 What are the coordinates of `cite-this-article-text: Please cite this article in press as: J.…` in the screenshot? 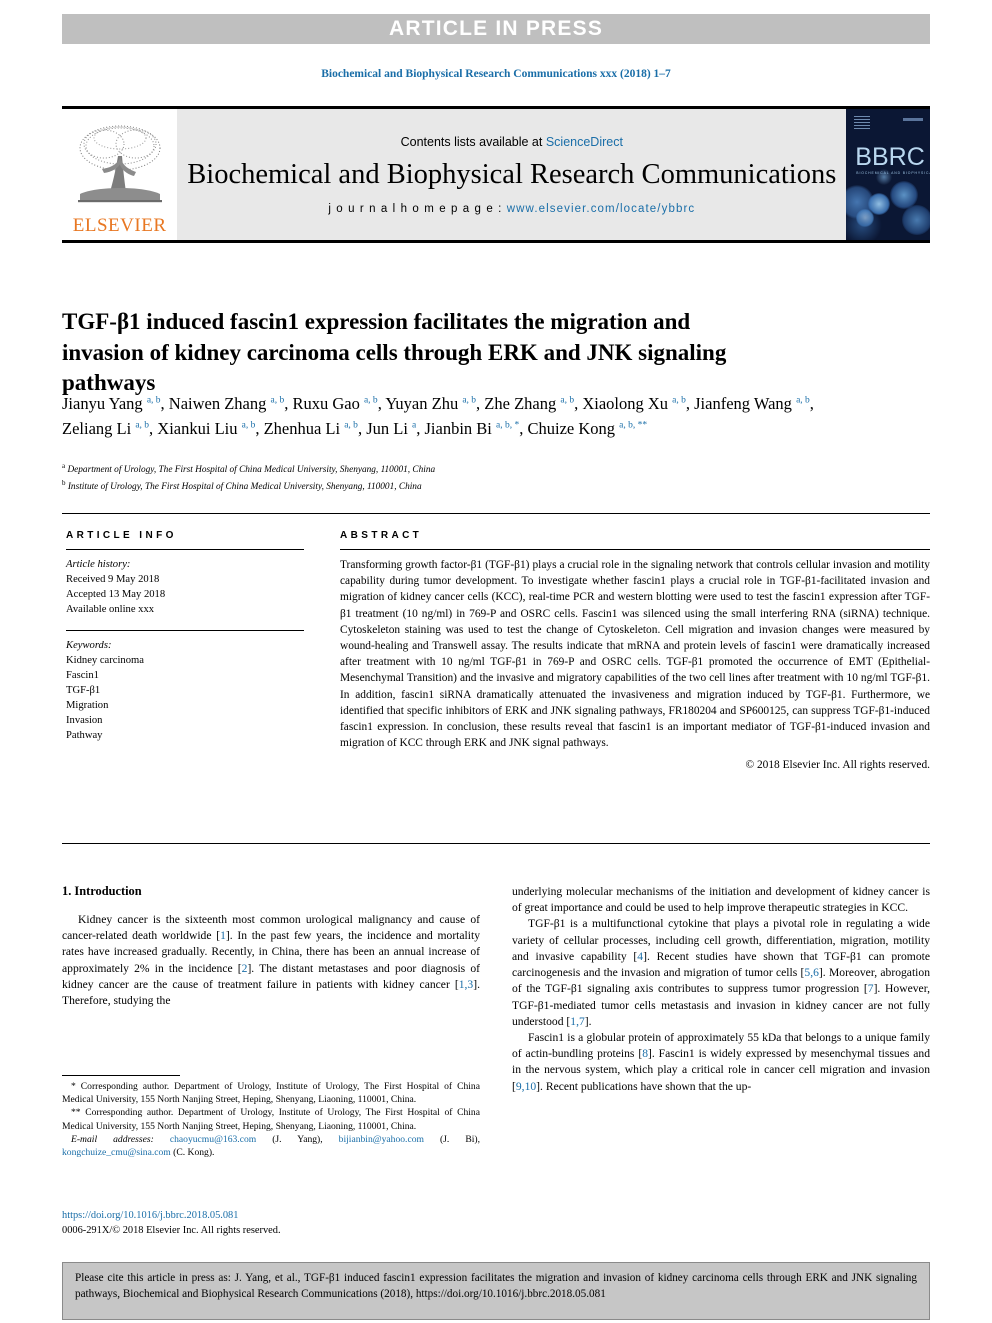 It's located at (496, 1286).